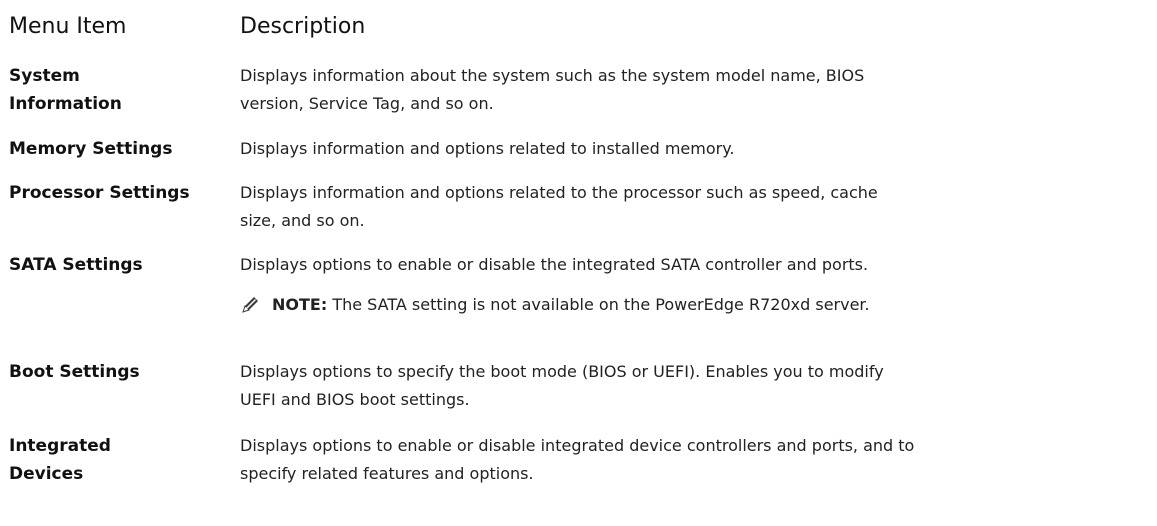 The image size is (1157, 526). I want to click on menu-item-term: Boot Settings, so click(119, 372).